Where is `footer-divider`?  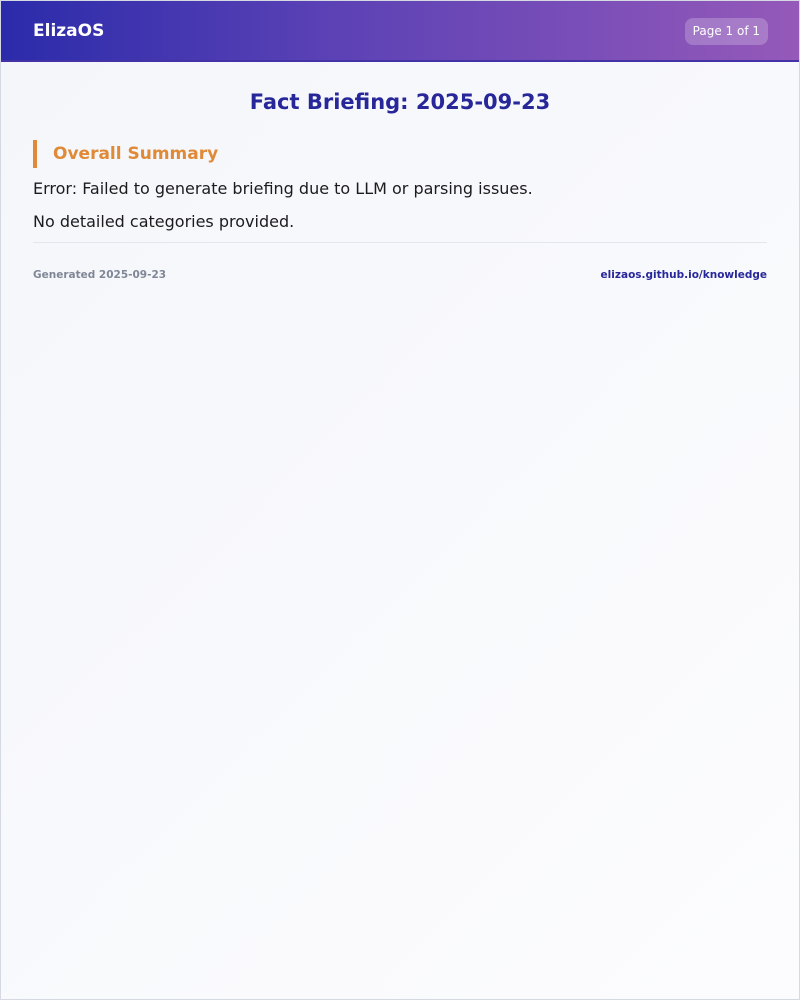 footer-divider is located at coordinates (400, 242).